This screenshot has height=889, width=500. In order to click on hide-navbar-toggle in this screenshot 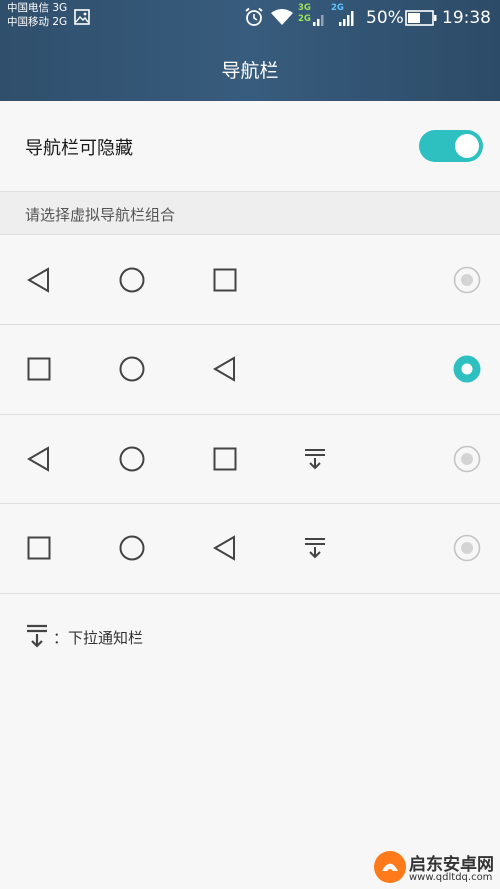, I will do `click(451, 146)`.